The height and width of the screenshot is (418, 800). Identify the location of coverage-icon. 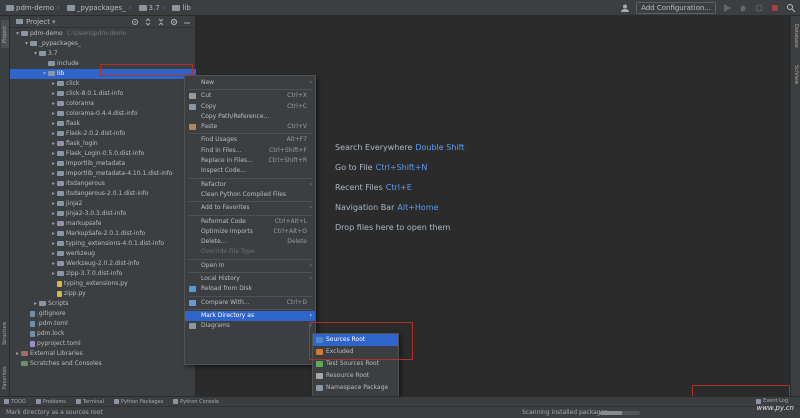
(759, 8).